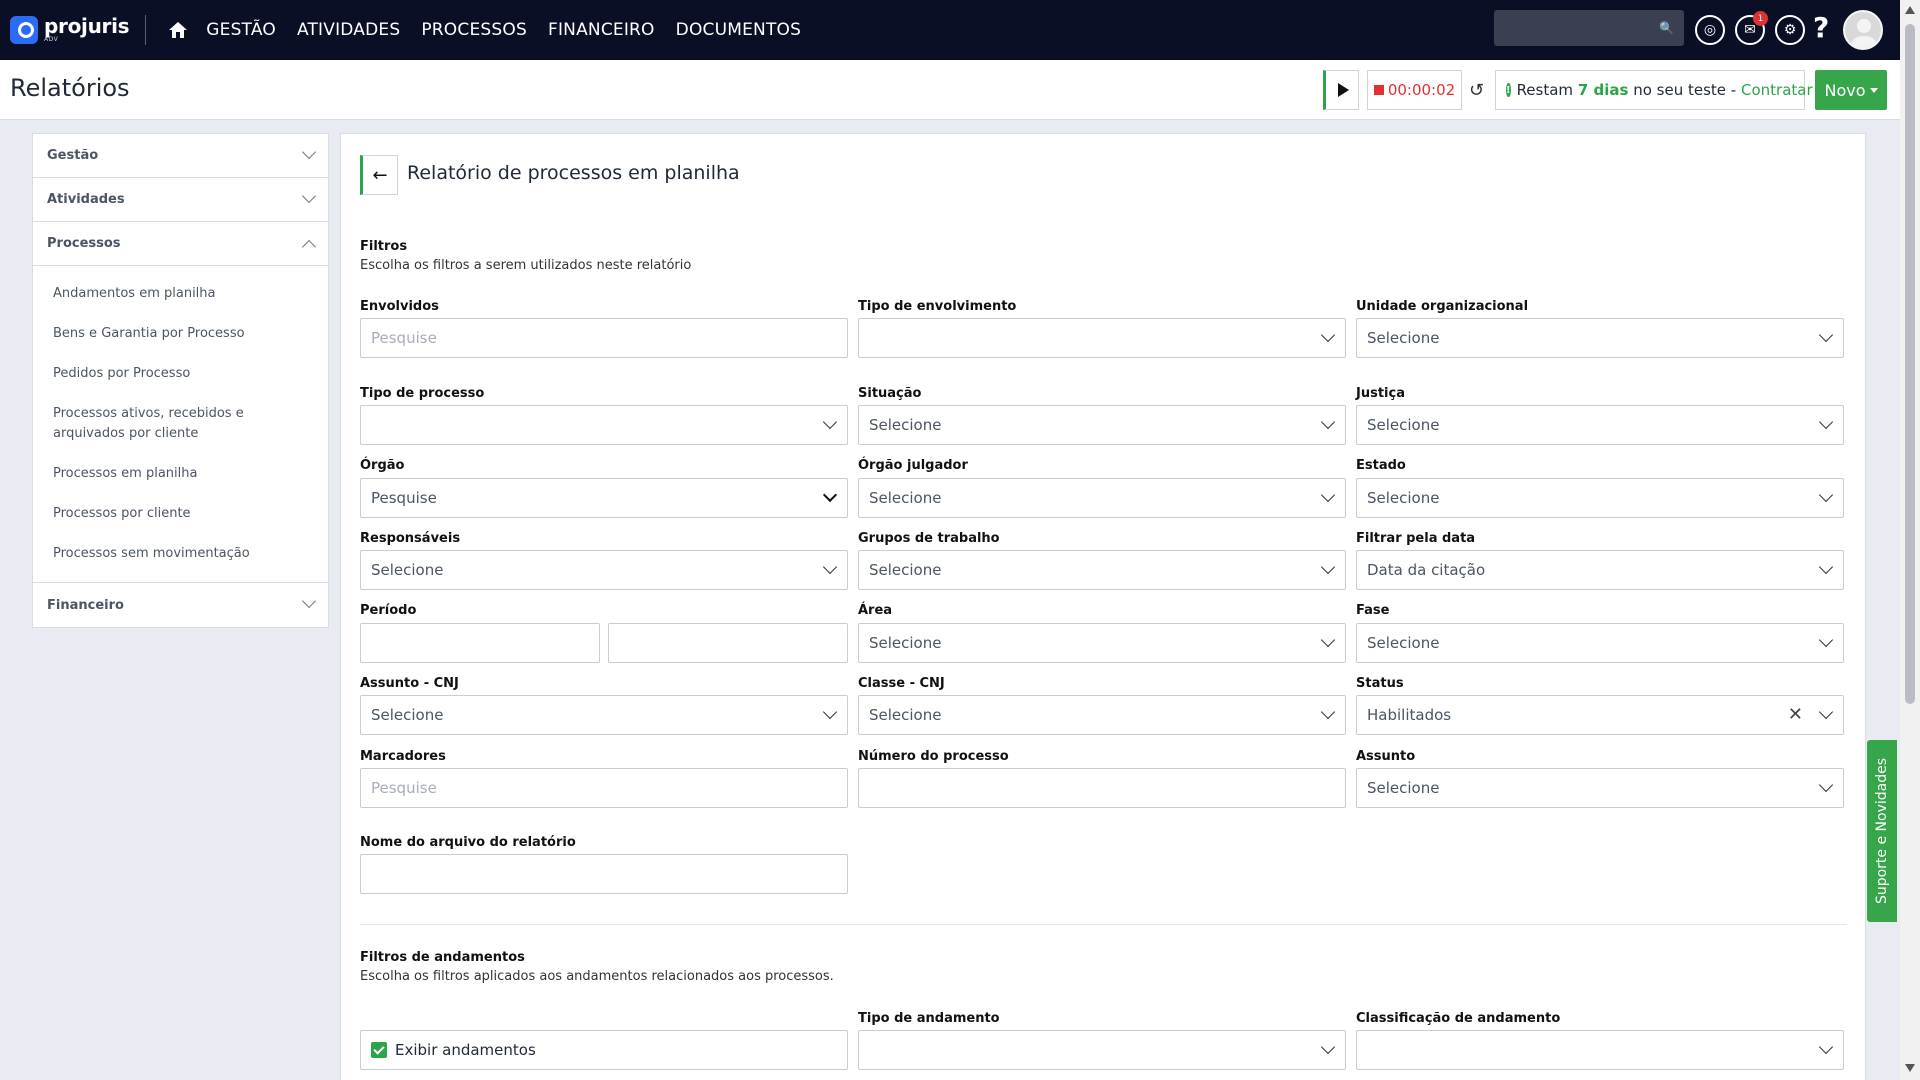 The image size is (1920, 1080). I want to click on scroll-down-icon, so click(1910, 1068).